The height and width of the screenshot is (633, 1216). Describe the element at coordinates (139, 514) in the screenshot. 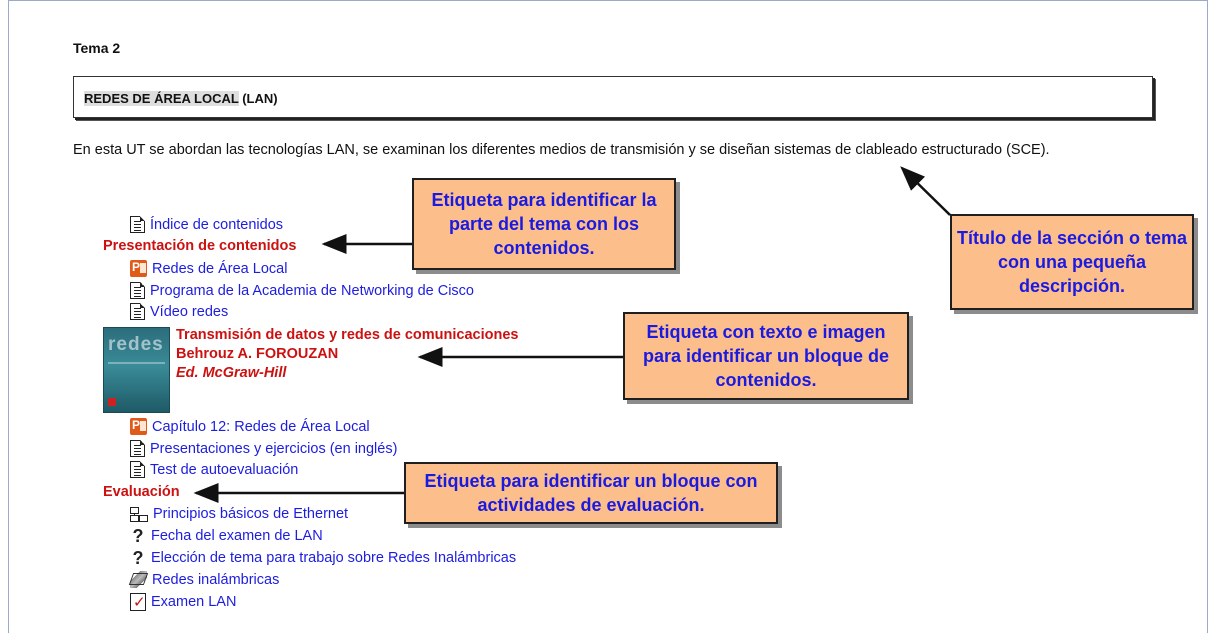

I see `forum-icon` at that location.